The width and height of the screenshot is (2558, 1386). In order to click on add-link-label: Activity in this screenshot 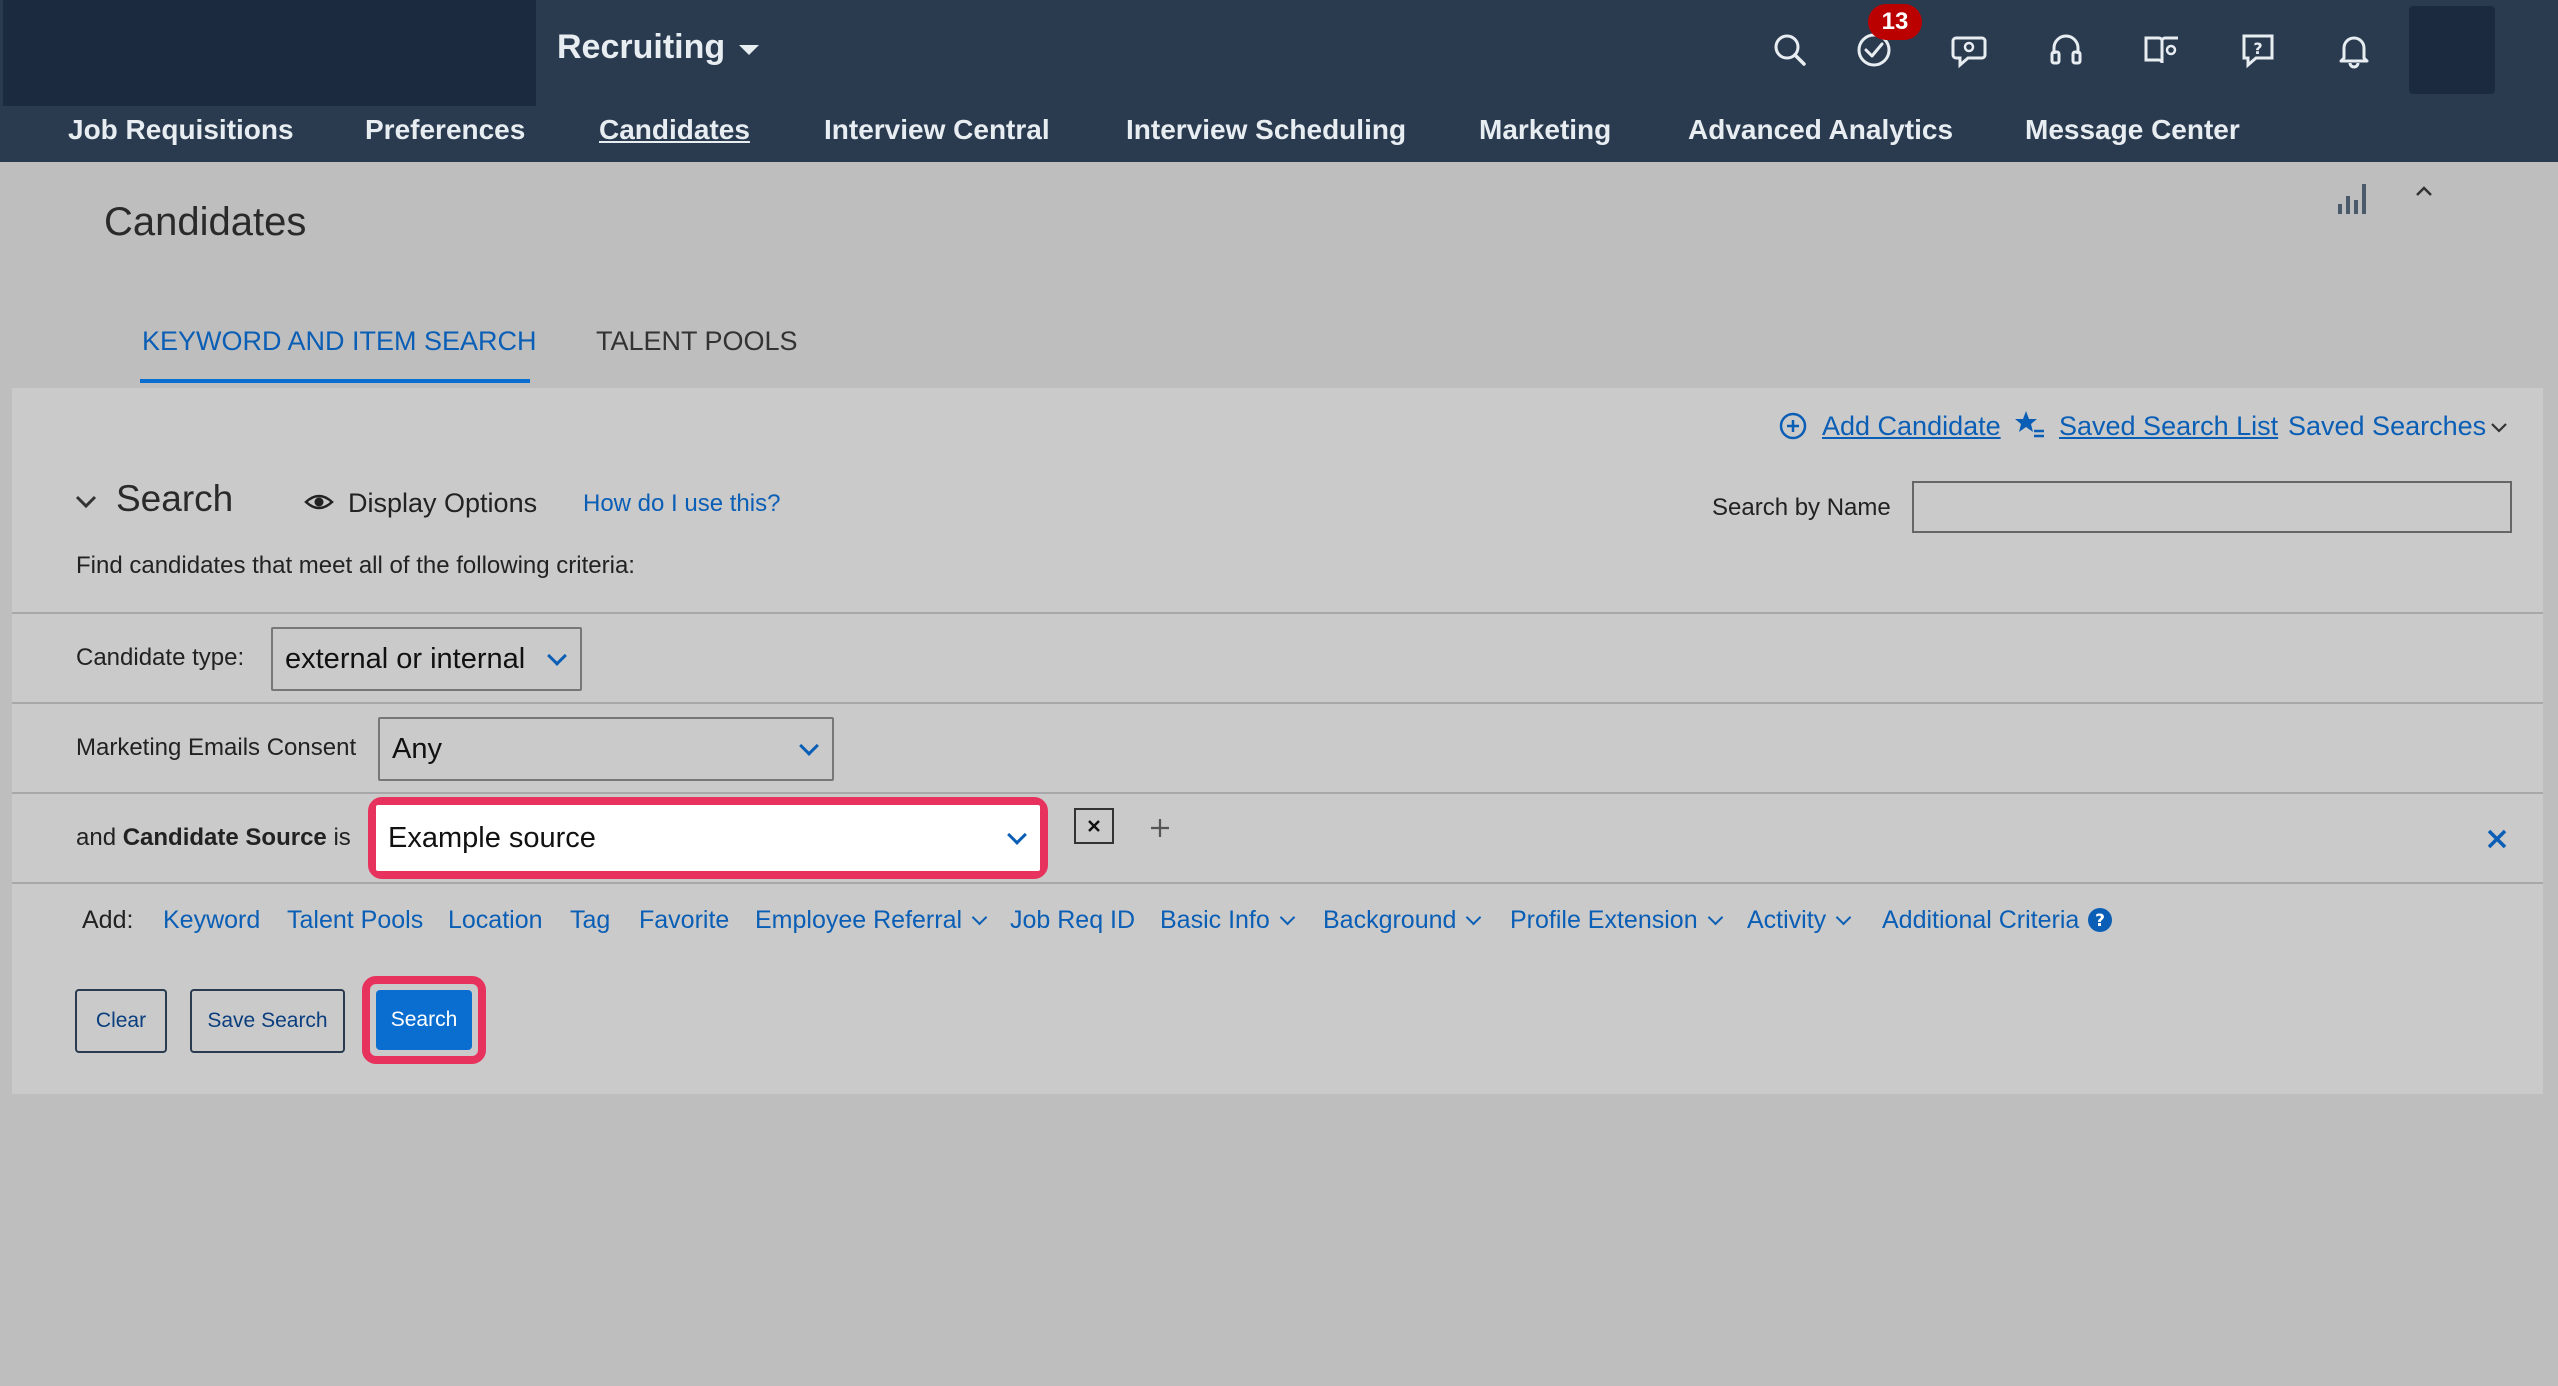, I will do `click(1787, 920)`.